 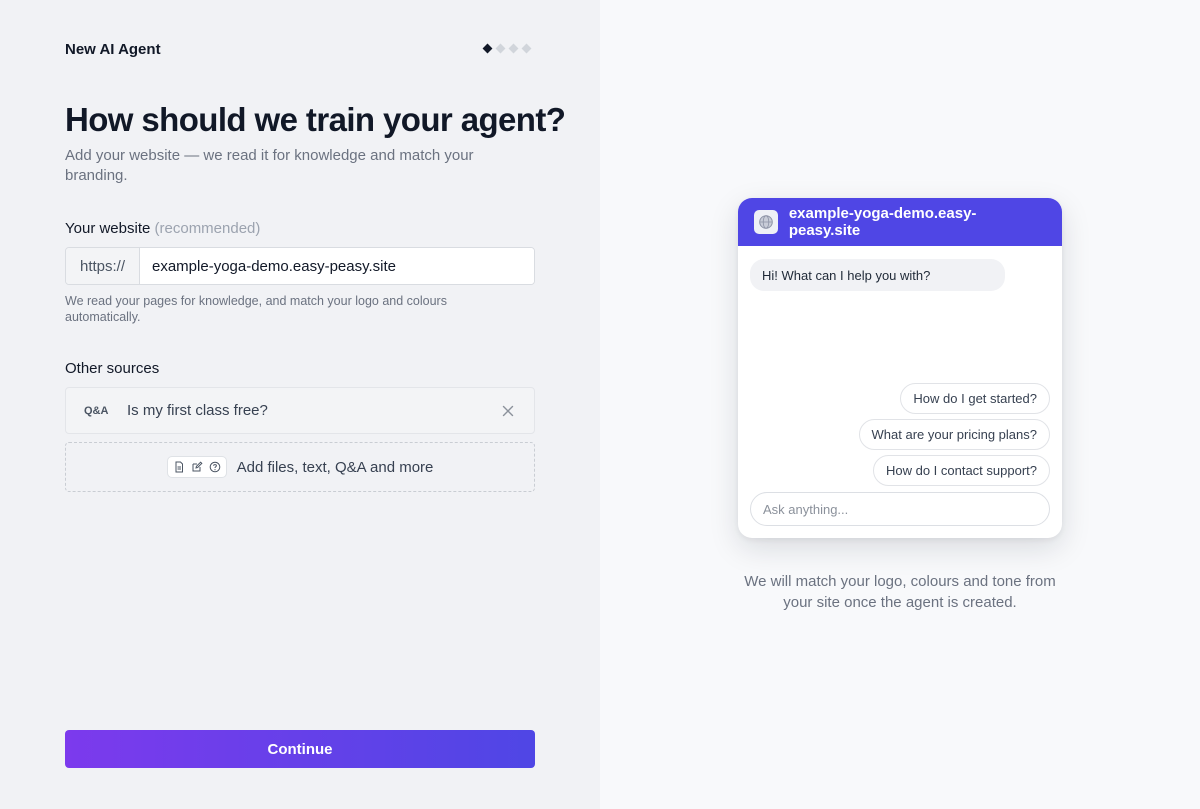 What do you see at coordinates (335, 467) in the screenshot?
I see `add-source-label: Add files, text, Q&A and more` at bounding box center [335, 467].